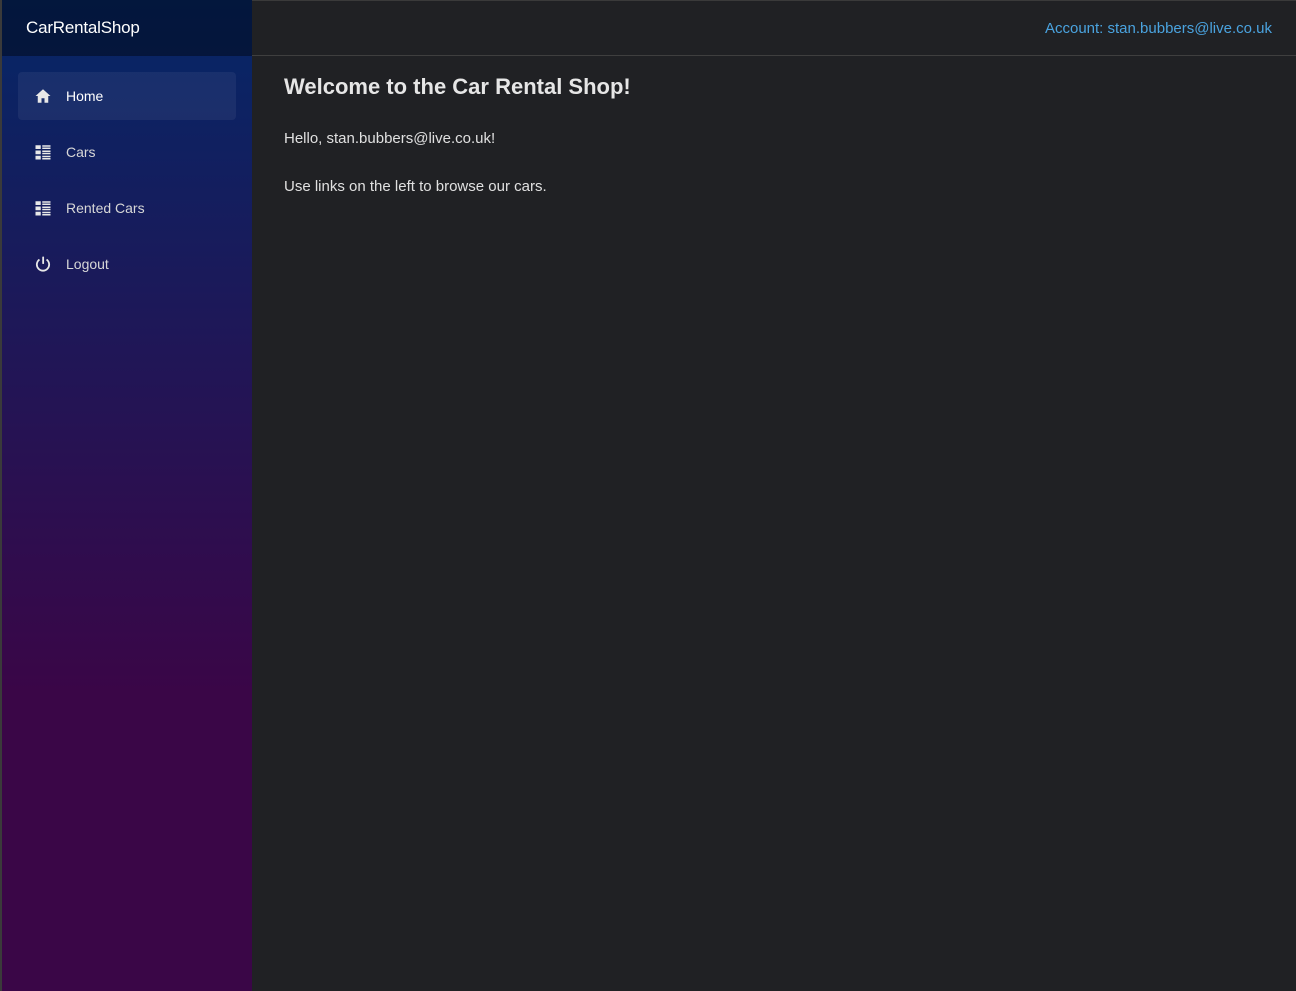 Image resolution: width=1296 pixels, height=991 pixels. What do you see at coordinates (390, 138) in the screenshot?
I see `greeting-text: Hello, stan.bubbers@live.co.uk!` at bounding box center [390, 138].